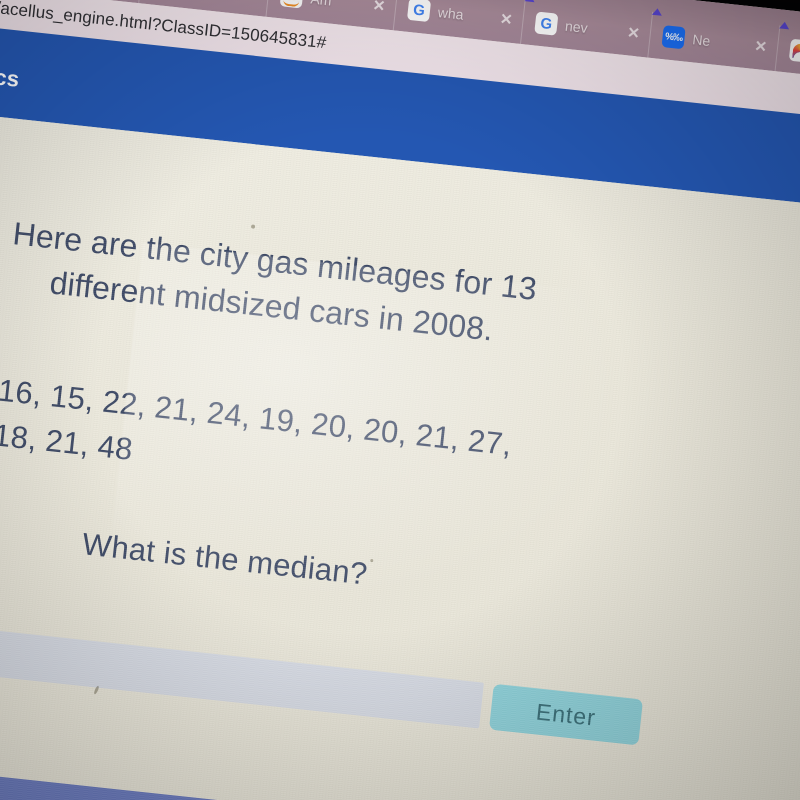  I want to click on tab-title: wha, so click(451, 13).